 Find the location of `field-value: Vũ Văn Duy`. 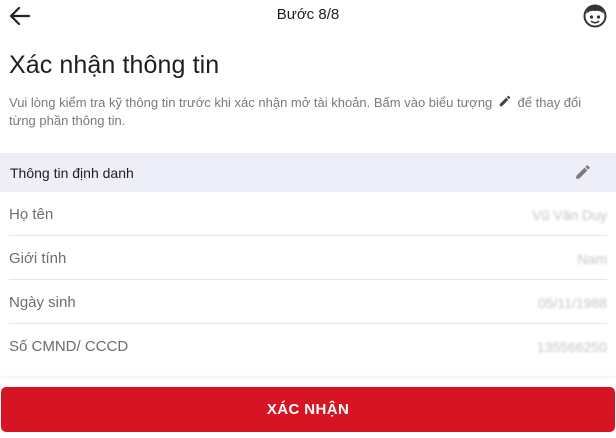

field-value: Vũ Văn Duy is located at coordinates (569, 215).